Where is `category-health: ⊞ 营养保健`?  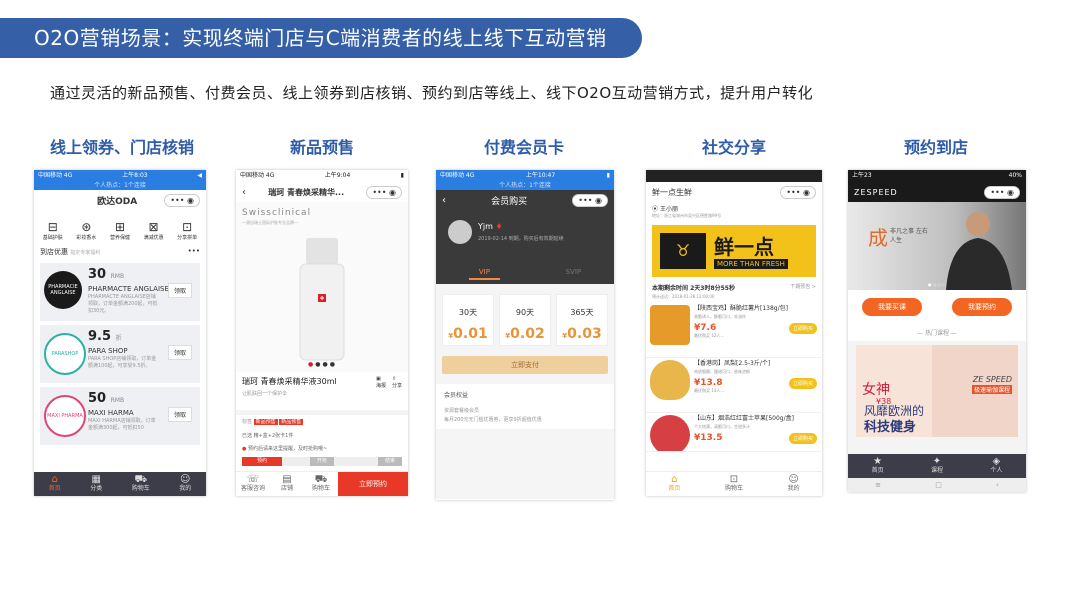 category-health: ⊞ 营养保健 is located at coordinates (120, 230).